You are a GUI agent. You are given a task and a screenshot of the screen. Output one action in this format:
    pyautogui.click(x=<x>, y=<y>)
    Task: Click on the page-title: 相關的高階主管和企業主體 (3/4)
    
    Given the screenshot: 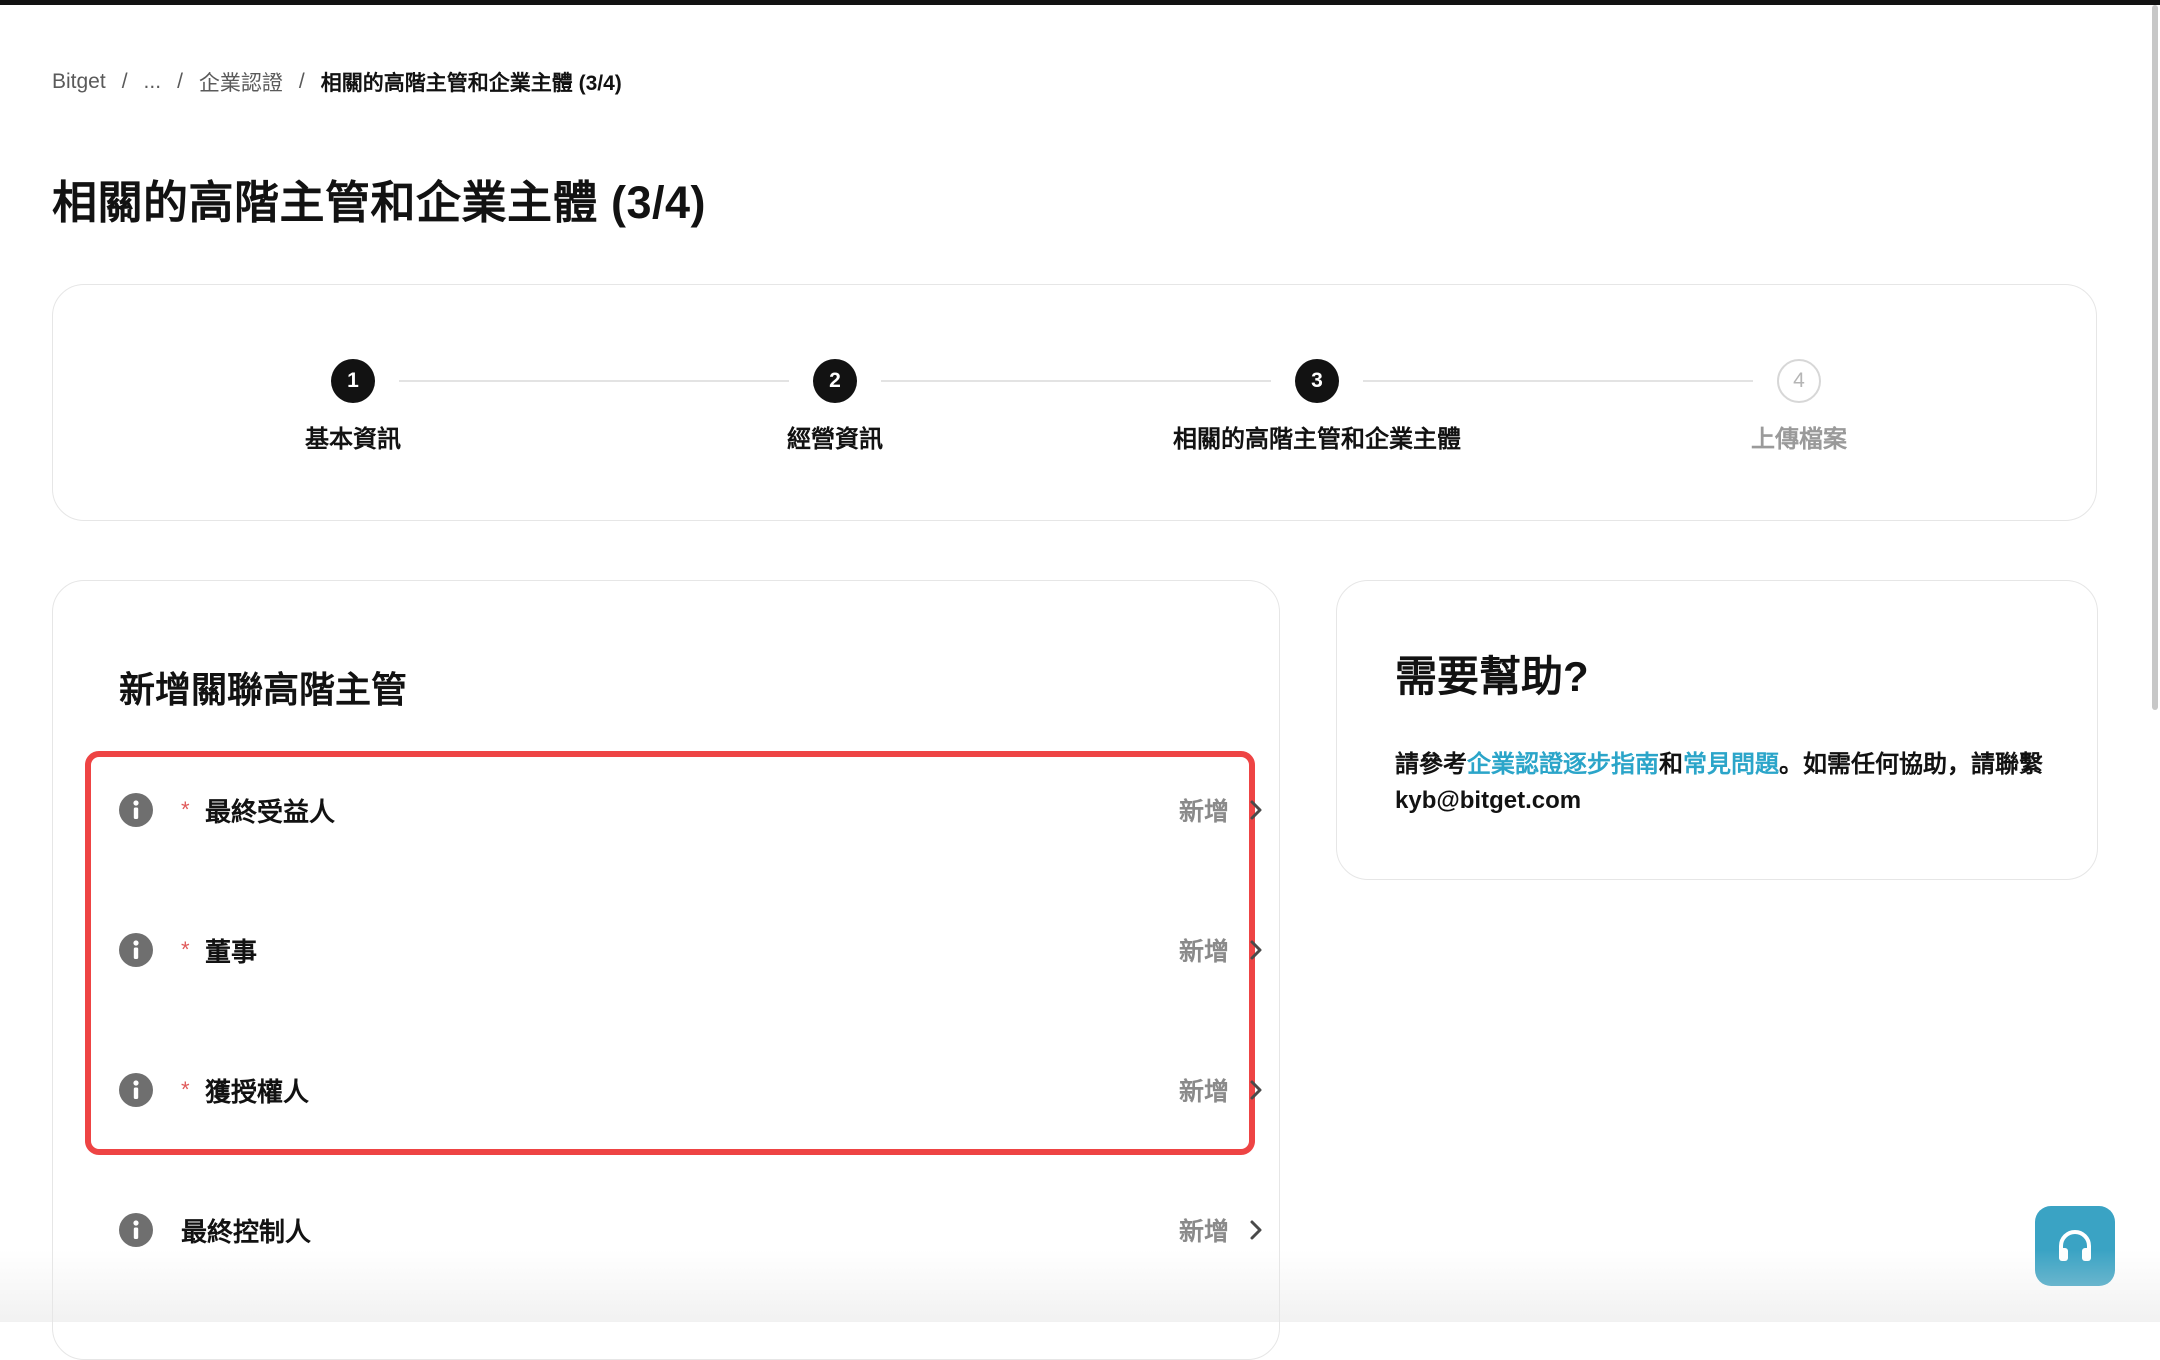 What is the action you would take?
    pyautogui.click(x=379, y=202)
    